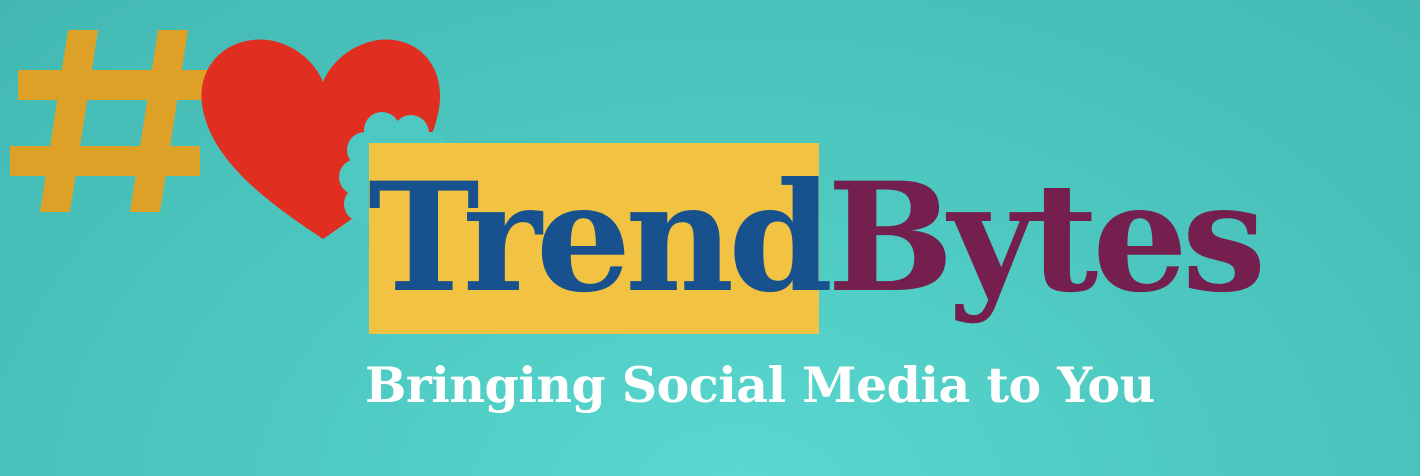 Image resolution: width=1420 pixels, height=476 pixels. What do you see at coordinates (1046, 238) in the screenshot?
I see `wordmark-bytes: Bytes` at bounding box center [1046, 238].